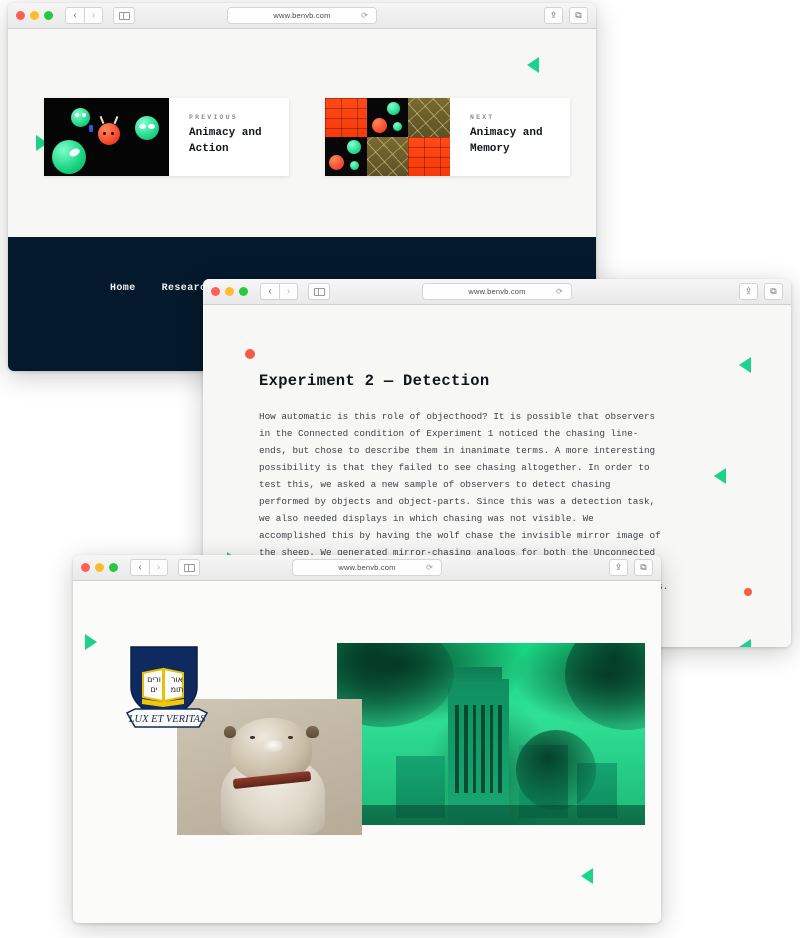  I want to click on next-card-kicker: NEXT, so click(482, 117).